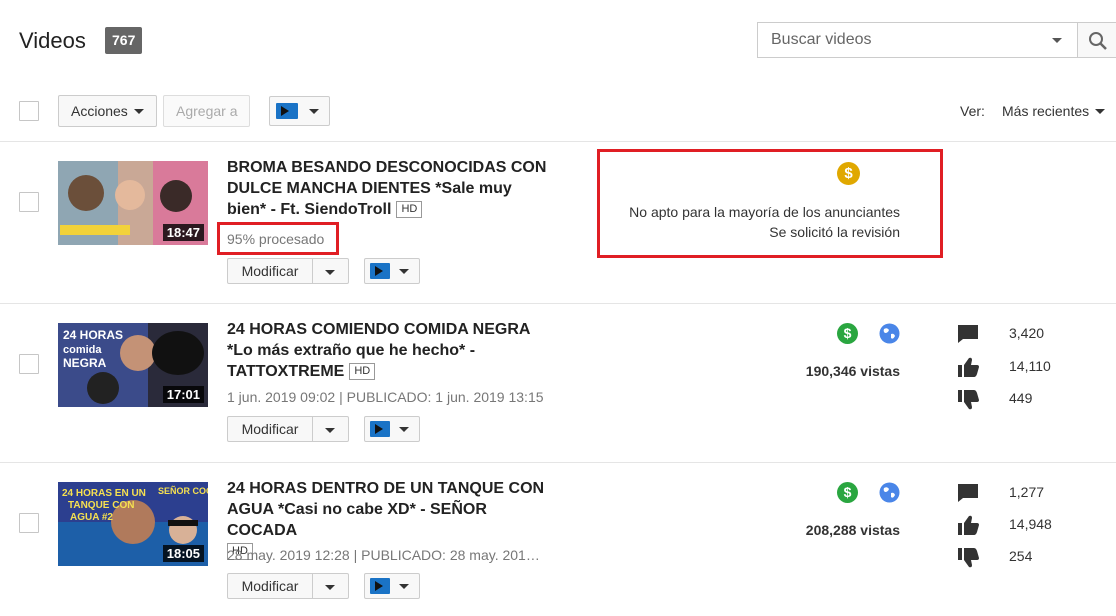 This screenshot has width=1116, height=616. I want to click on video-duration: 17:01, so click(183, 394).